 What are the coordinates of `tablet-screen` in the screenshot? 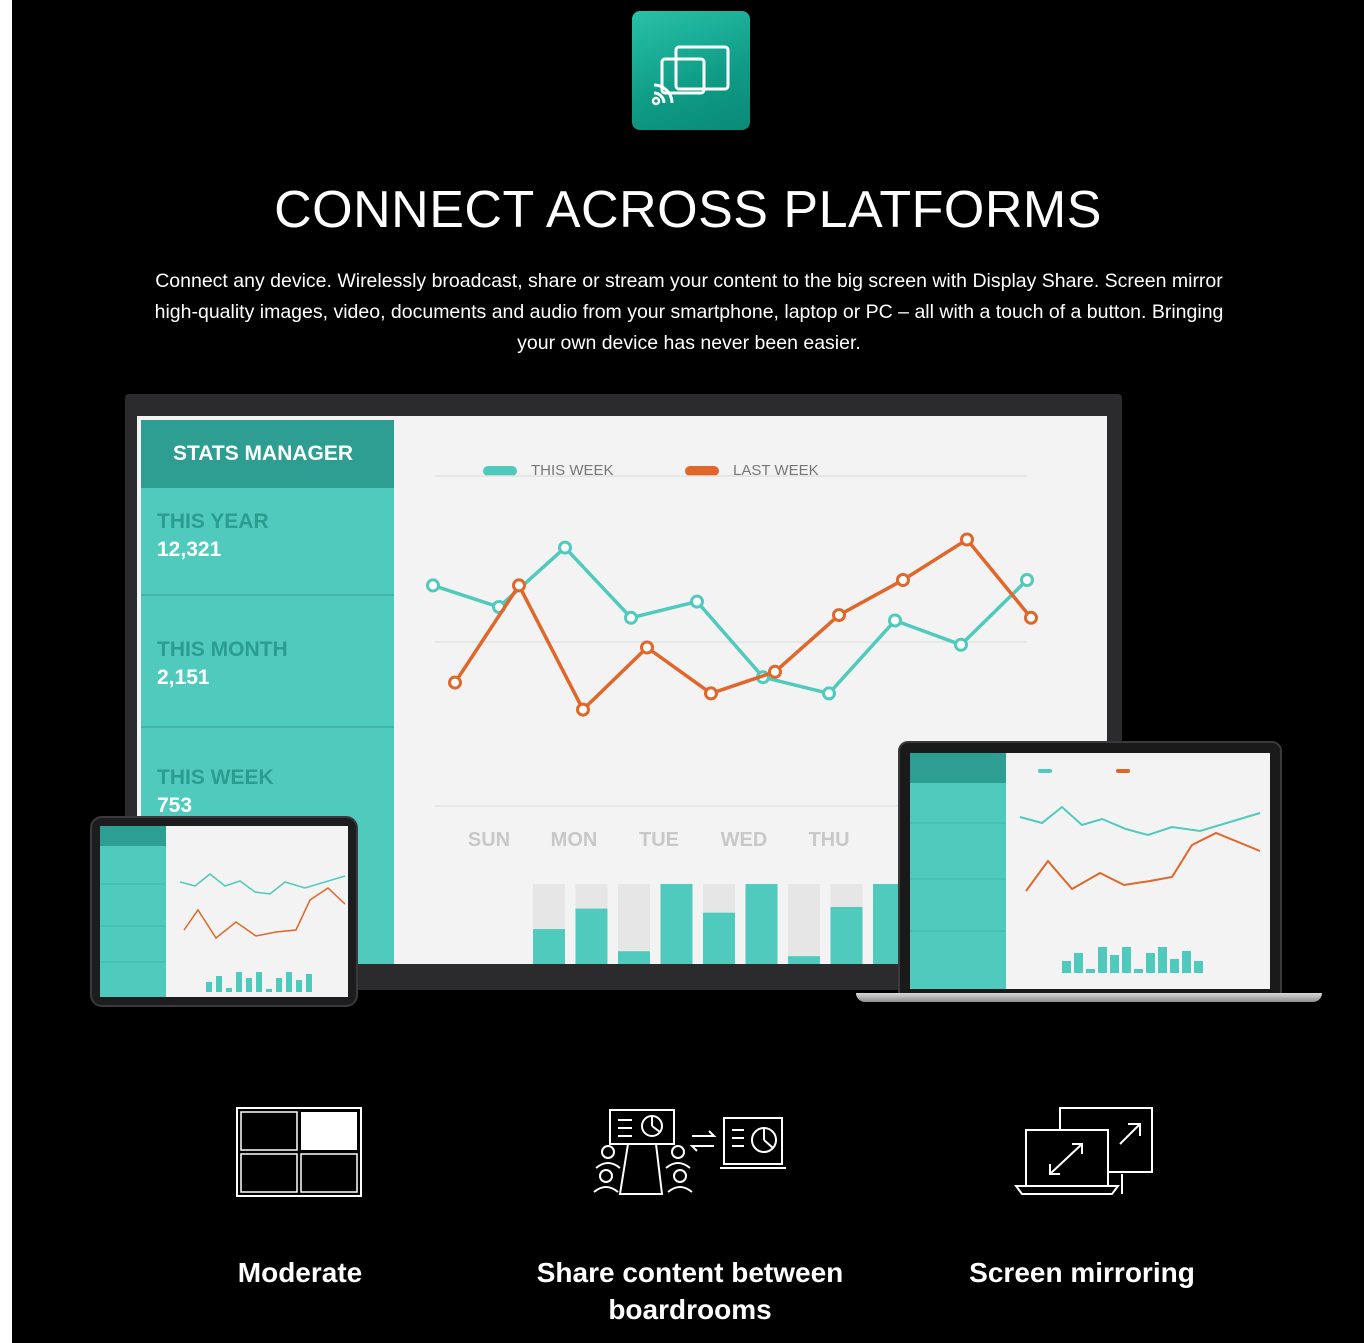 It's located at (224, 911).